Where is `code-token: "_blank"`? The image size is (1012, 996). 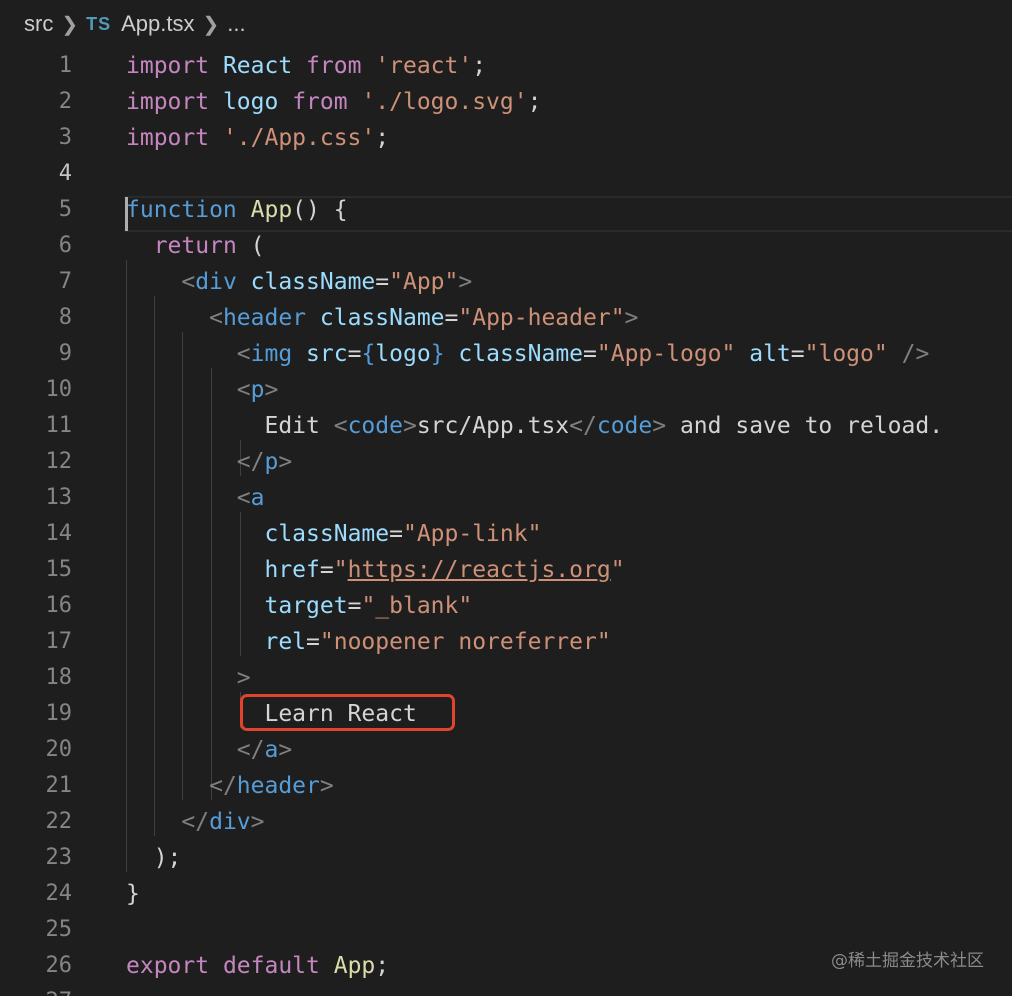
code-token: "_blank" is located at coordinates (417, 606).